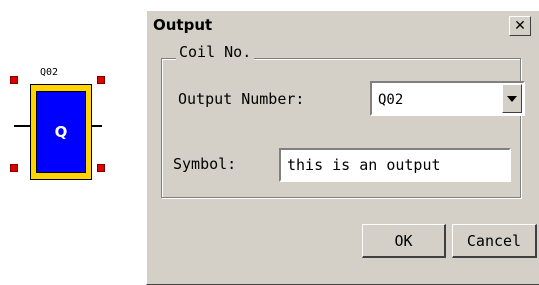  I want to click on block-tag: Q02, so click(49, 72).